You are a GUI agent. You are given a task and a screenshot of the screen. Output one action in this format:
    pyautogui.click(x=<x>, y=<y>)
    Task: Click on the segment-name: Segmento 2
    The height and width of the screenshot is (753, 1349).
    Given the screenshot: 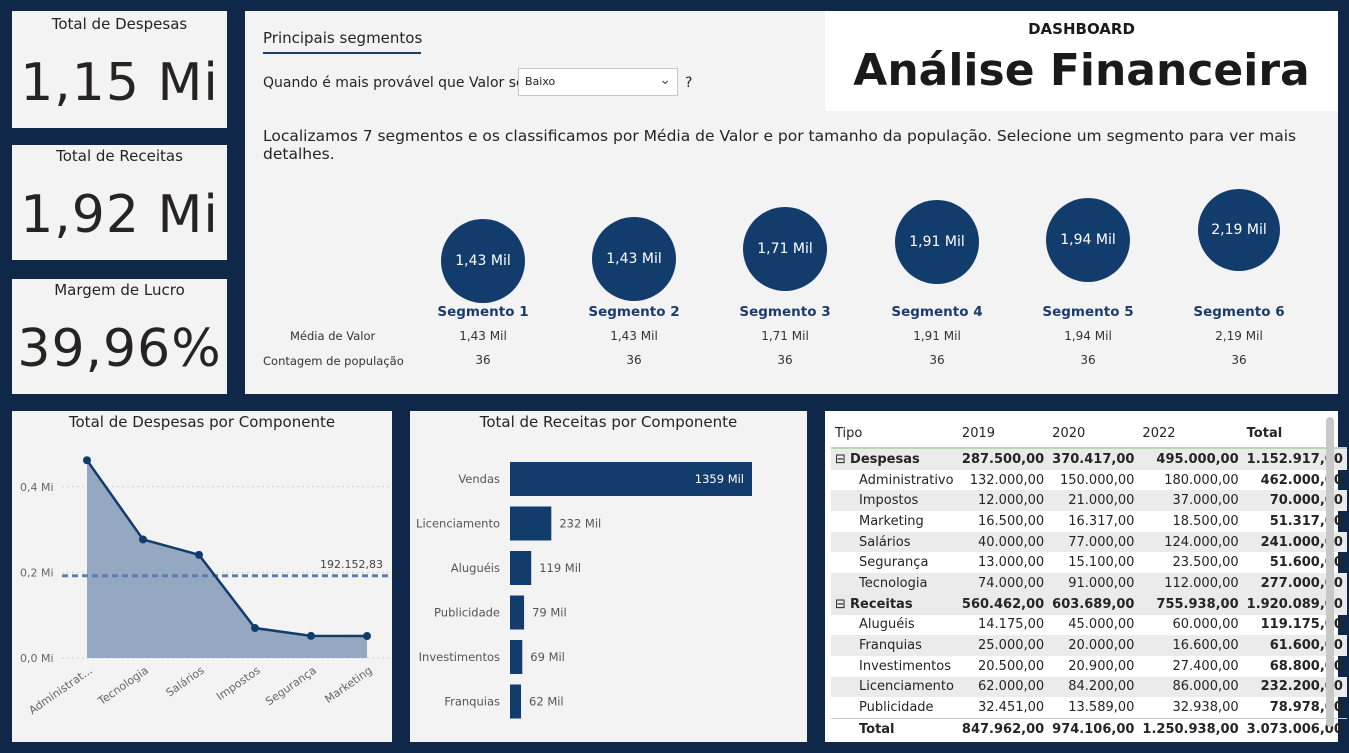 What is the action you would take?
    pyautogui.click(x=634, y=312)
    